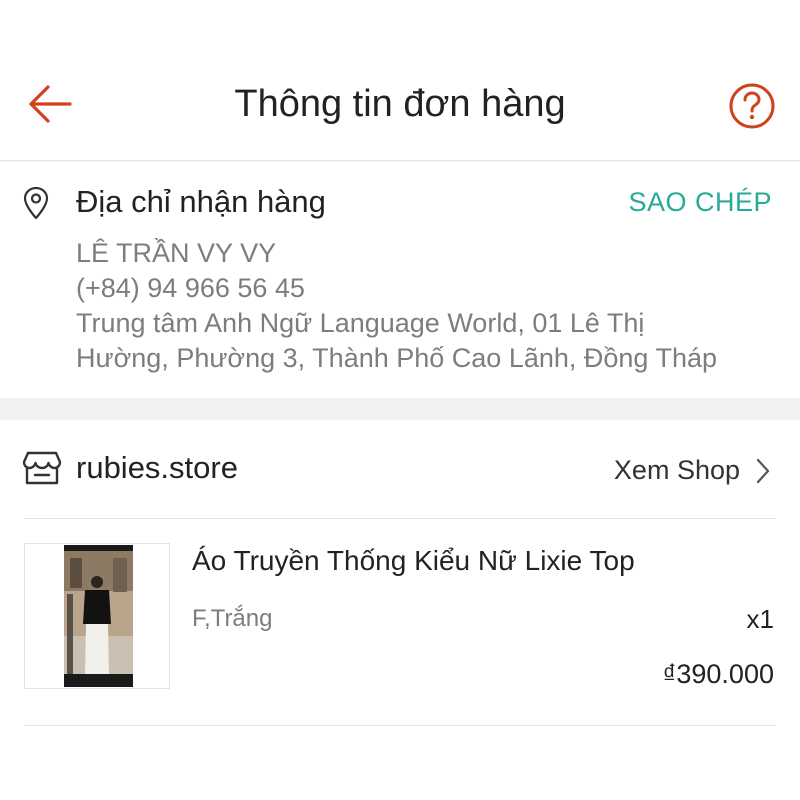 The height and width of the screenshot is (800, 800). Describe the element at coordinates (232, 618) in the screenshot. I see `product-variant: F,Trắng` at that location.